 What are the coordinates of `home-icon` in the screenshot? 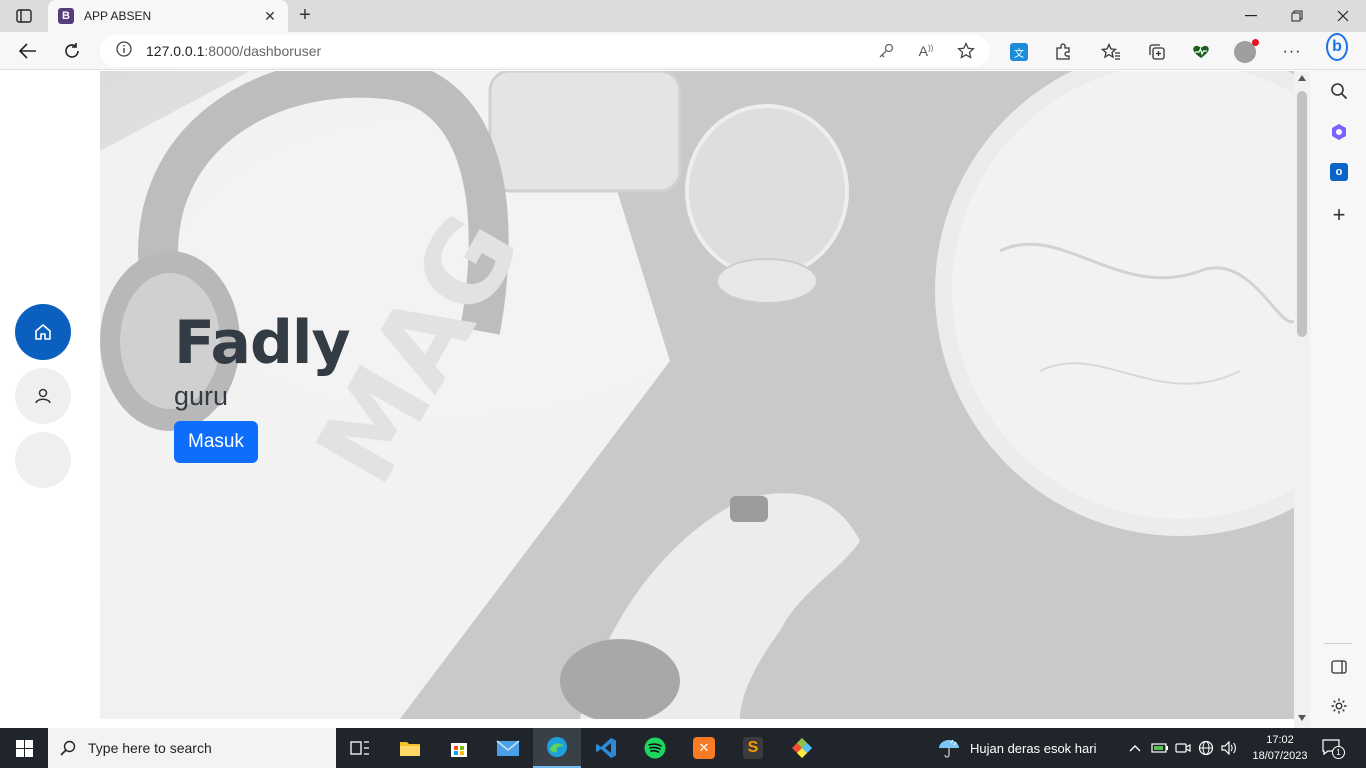 It's located at (43, 332).